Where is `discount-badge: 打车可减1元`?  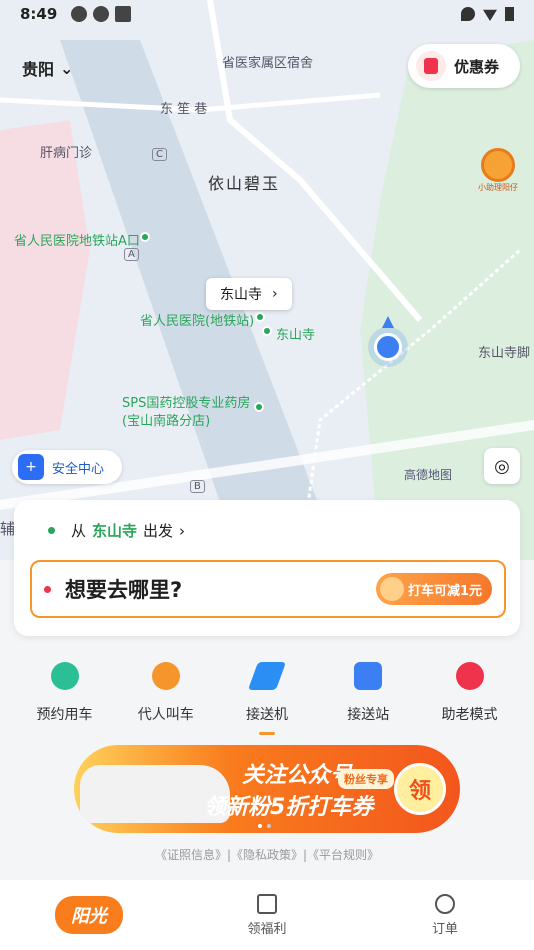 discount-badge: 打车可减1元 is located at coordinates (433, 589).